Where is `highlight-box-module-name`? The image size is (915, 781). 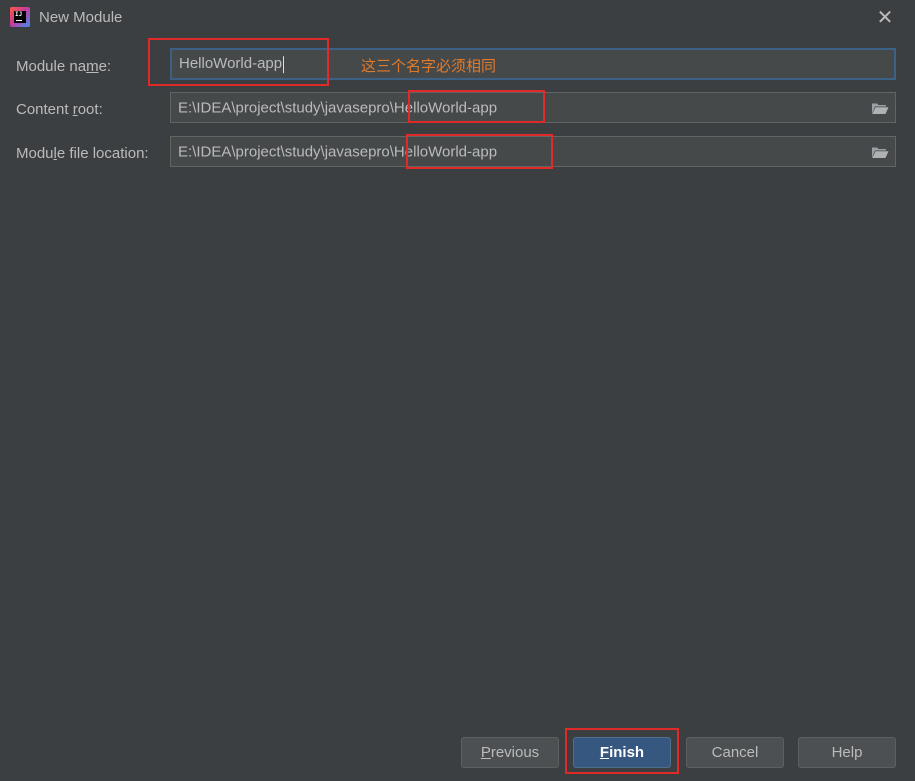 highlight-box-module-name is located at coordinates (238, 62).